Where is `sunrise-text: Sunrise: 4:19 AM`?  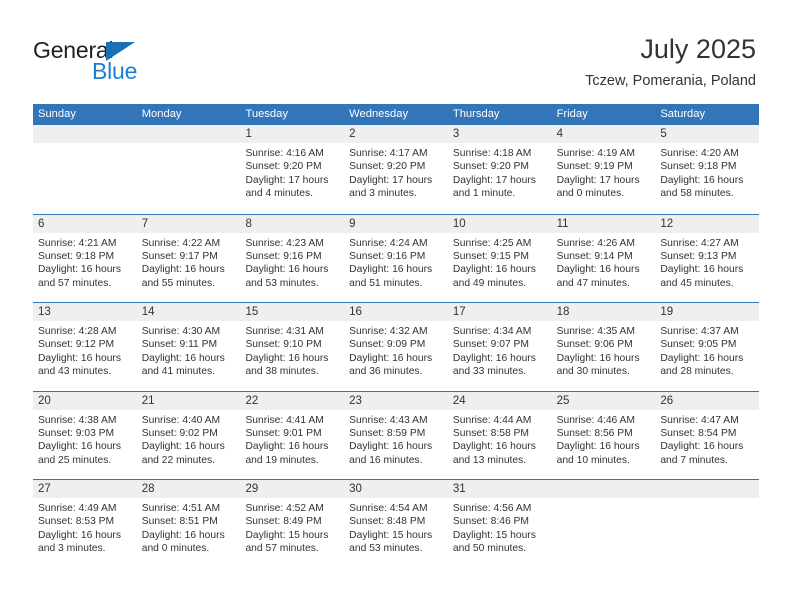 sunrise-text: Sunrise: 4:19 AM is located at coordinates (596, 153).